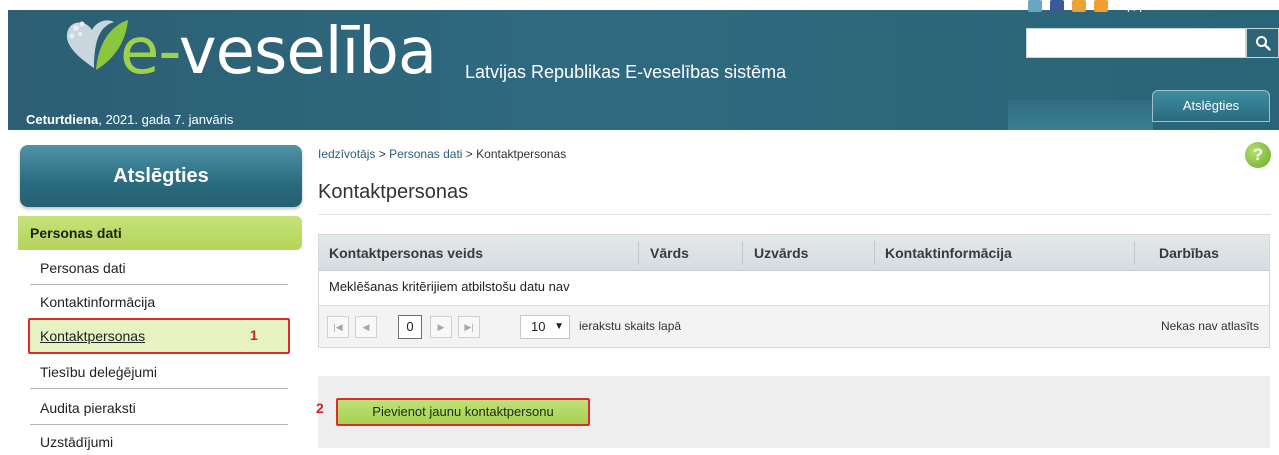 This screenshot has height=455, width=1279. What do you see at coordinates (1100, 6) in the screenshot?
I see `rss-icon` at bounding box center [1100, 6].